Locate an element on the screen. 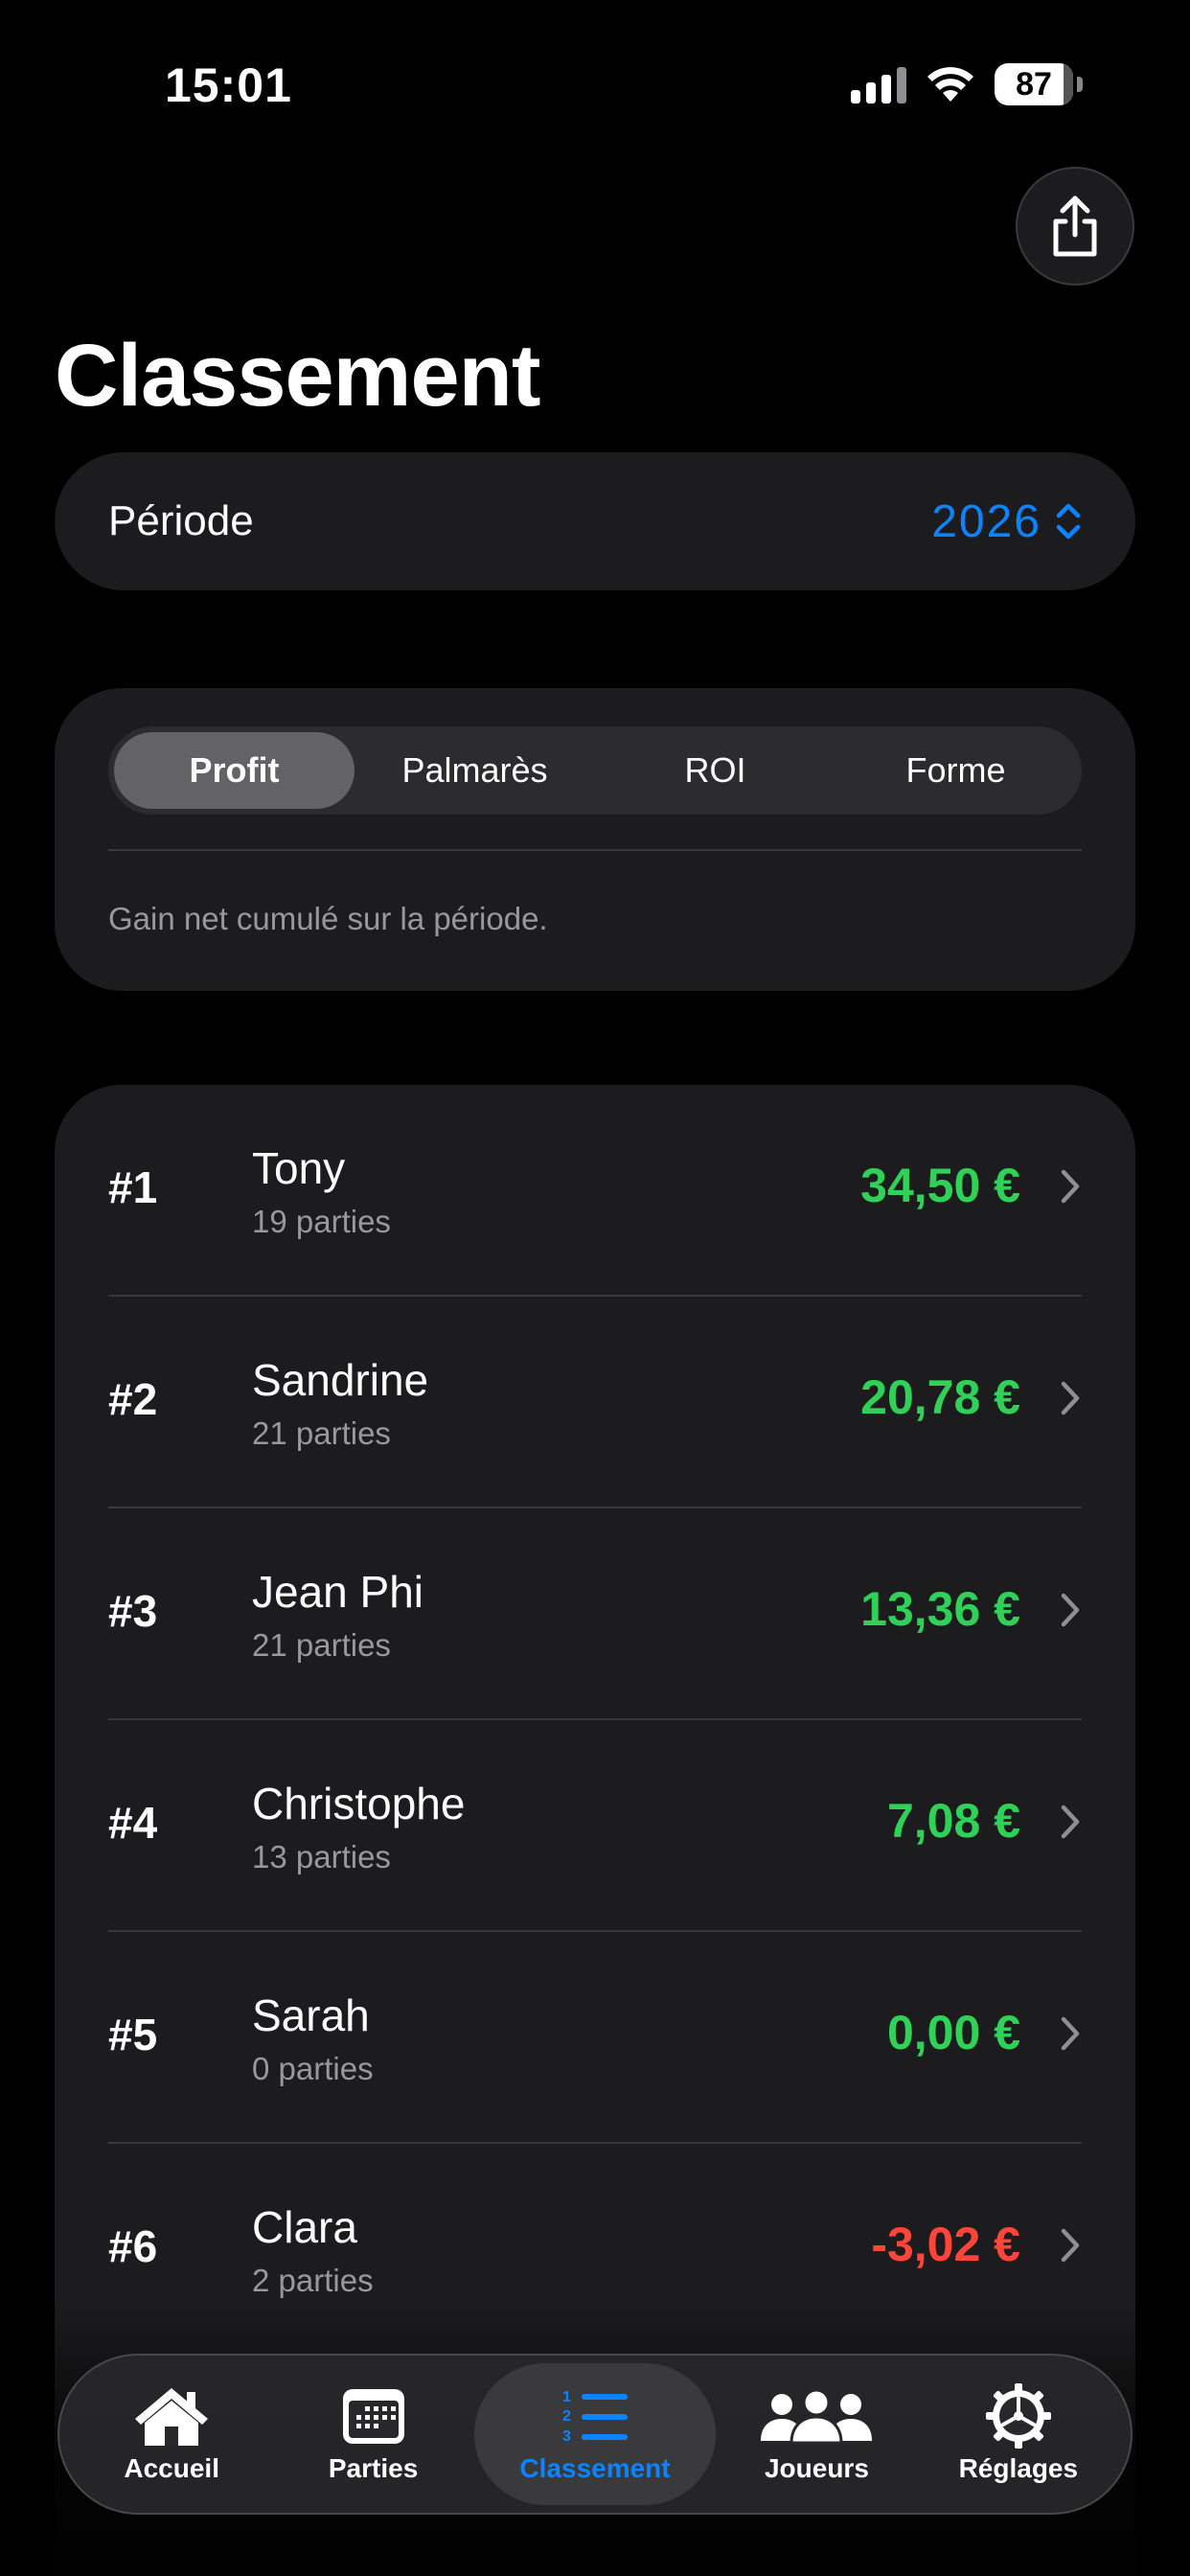 This screenshot has width=1190, height=2576. player-name: Jean Phi is located at coordinates (338, 1592).